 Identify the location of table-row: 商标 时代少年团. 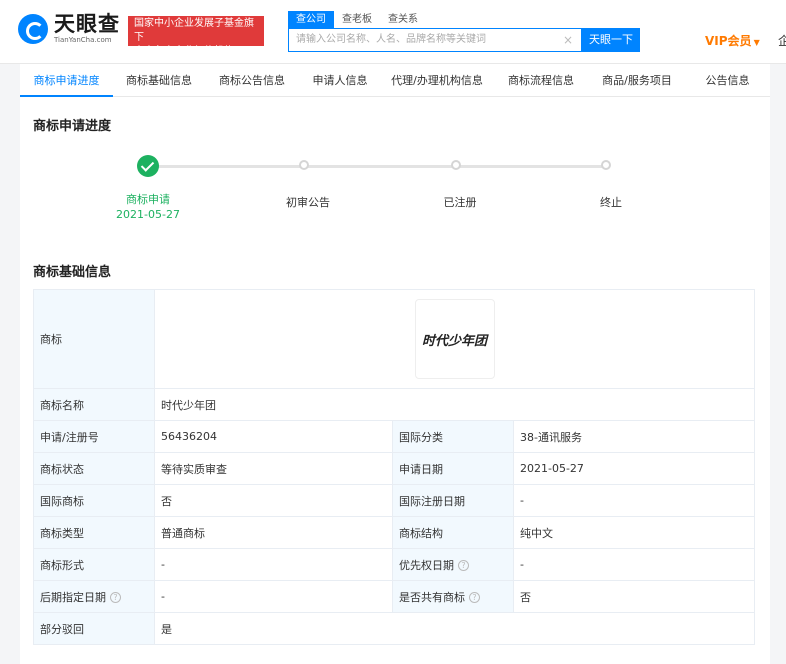
(394, 339).